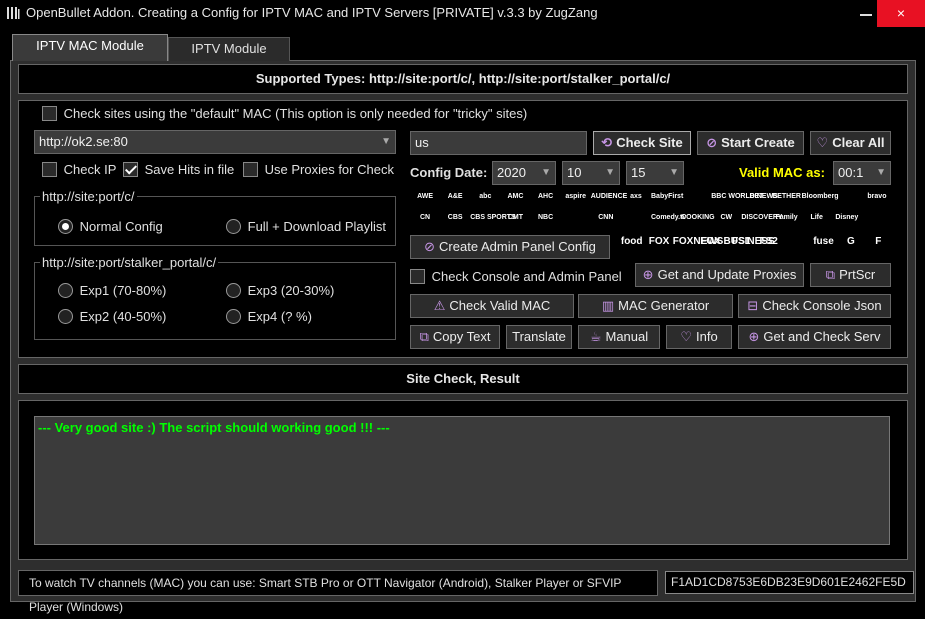 Image resolution: width=925 pixels, height=619 pixels. Describe the element at coordinates (250, 169) in the screenshot. I see `use-proxies-check-box` at that location.